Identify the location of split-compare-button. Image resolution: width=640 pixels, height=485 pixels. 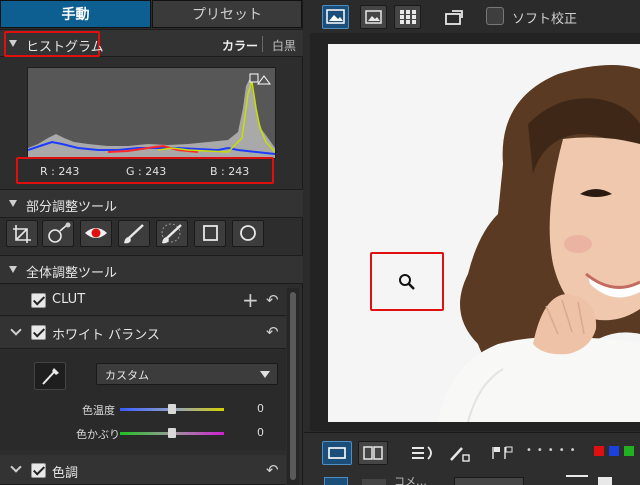
(373, 453).